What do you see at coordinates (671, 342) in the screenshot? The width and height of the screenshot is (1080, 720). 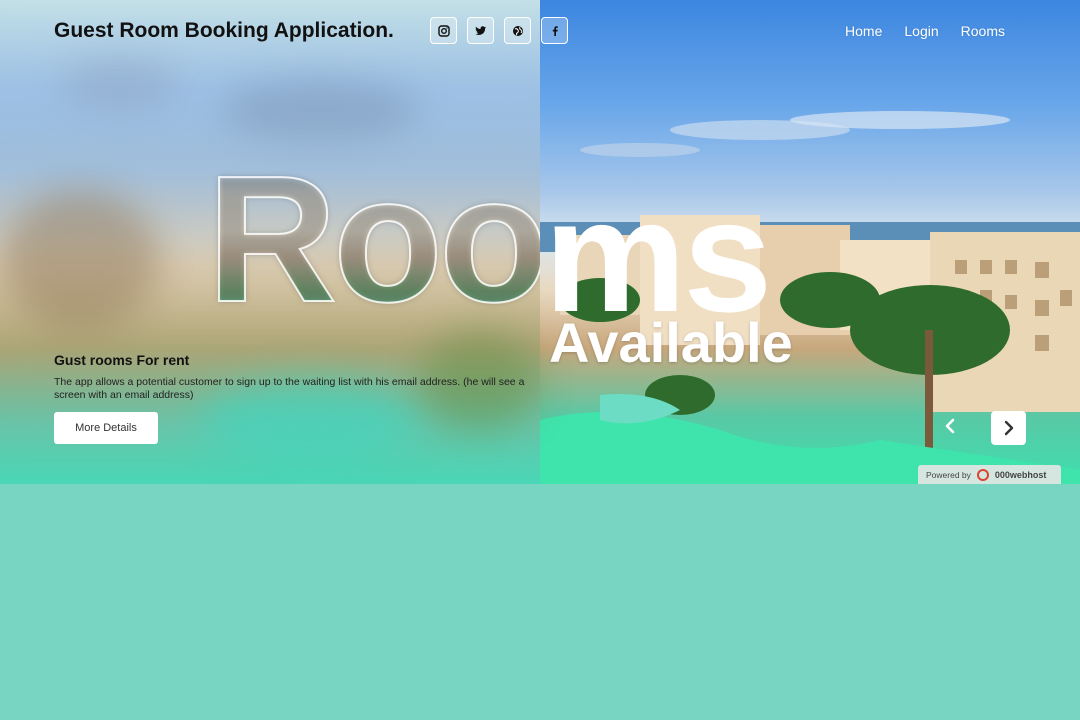 I see `subheadline: Available` at bounding box center [671, 342].